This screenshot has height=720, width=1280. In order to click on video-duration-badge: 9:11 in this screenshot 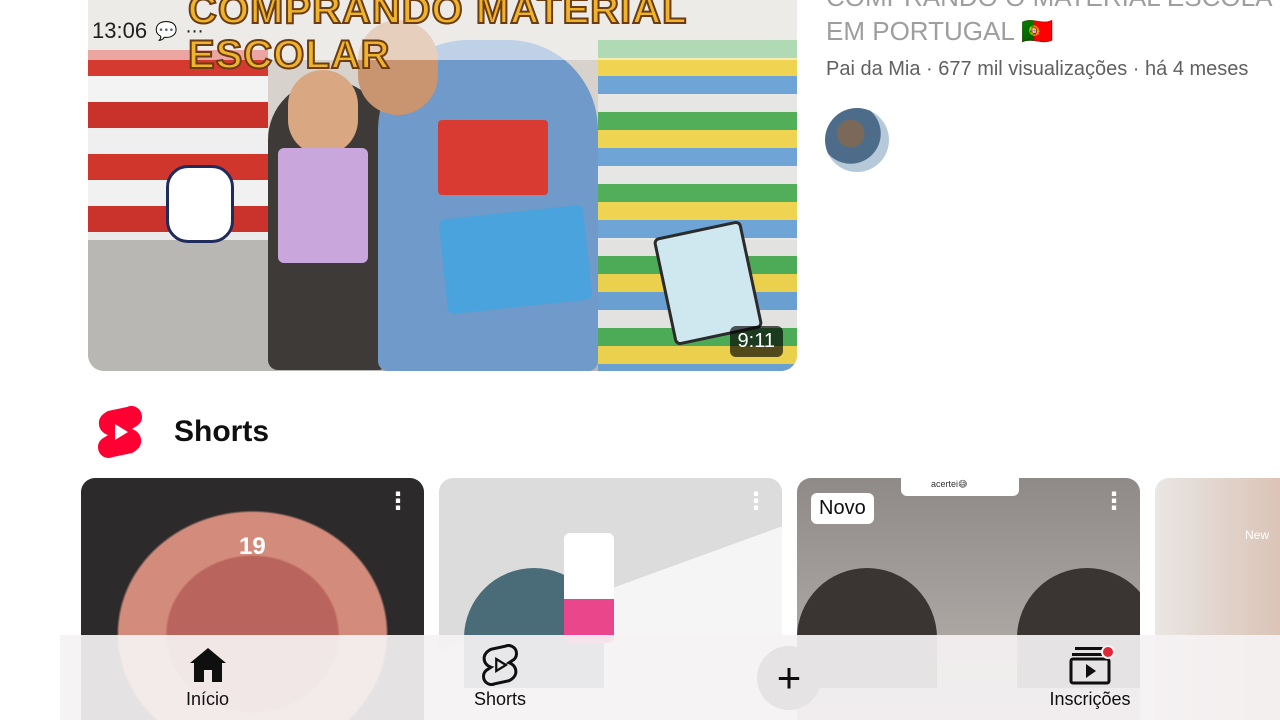, I will do `click(756, 341)`.